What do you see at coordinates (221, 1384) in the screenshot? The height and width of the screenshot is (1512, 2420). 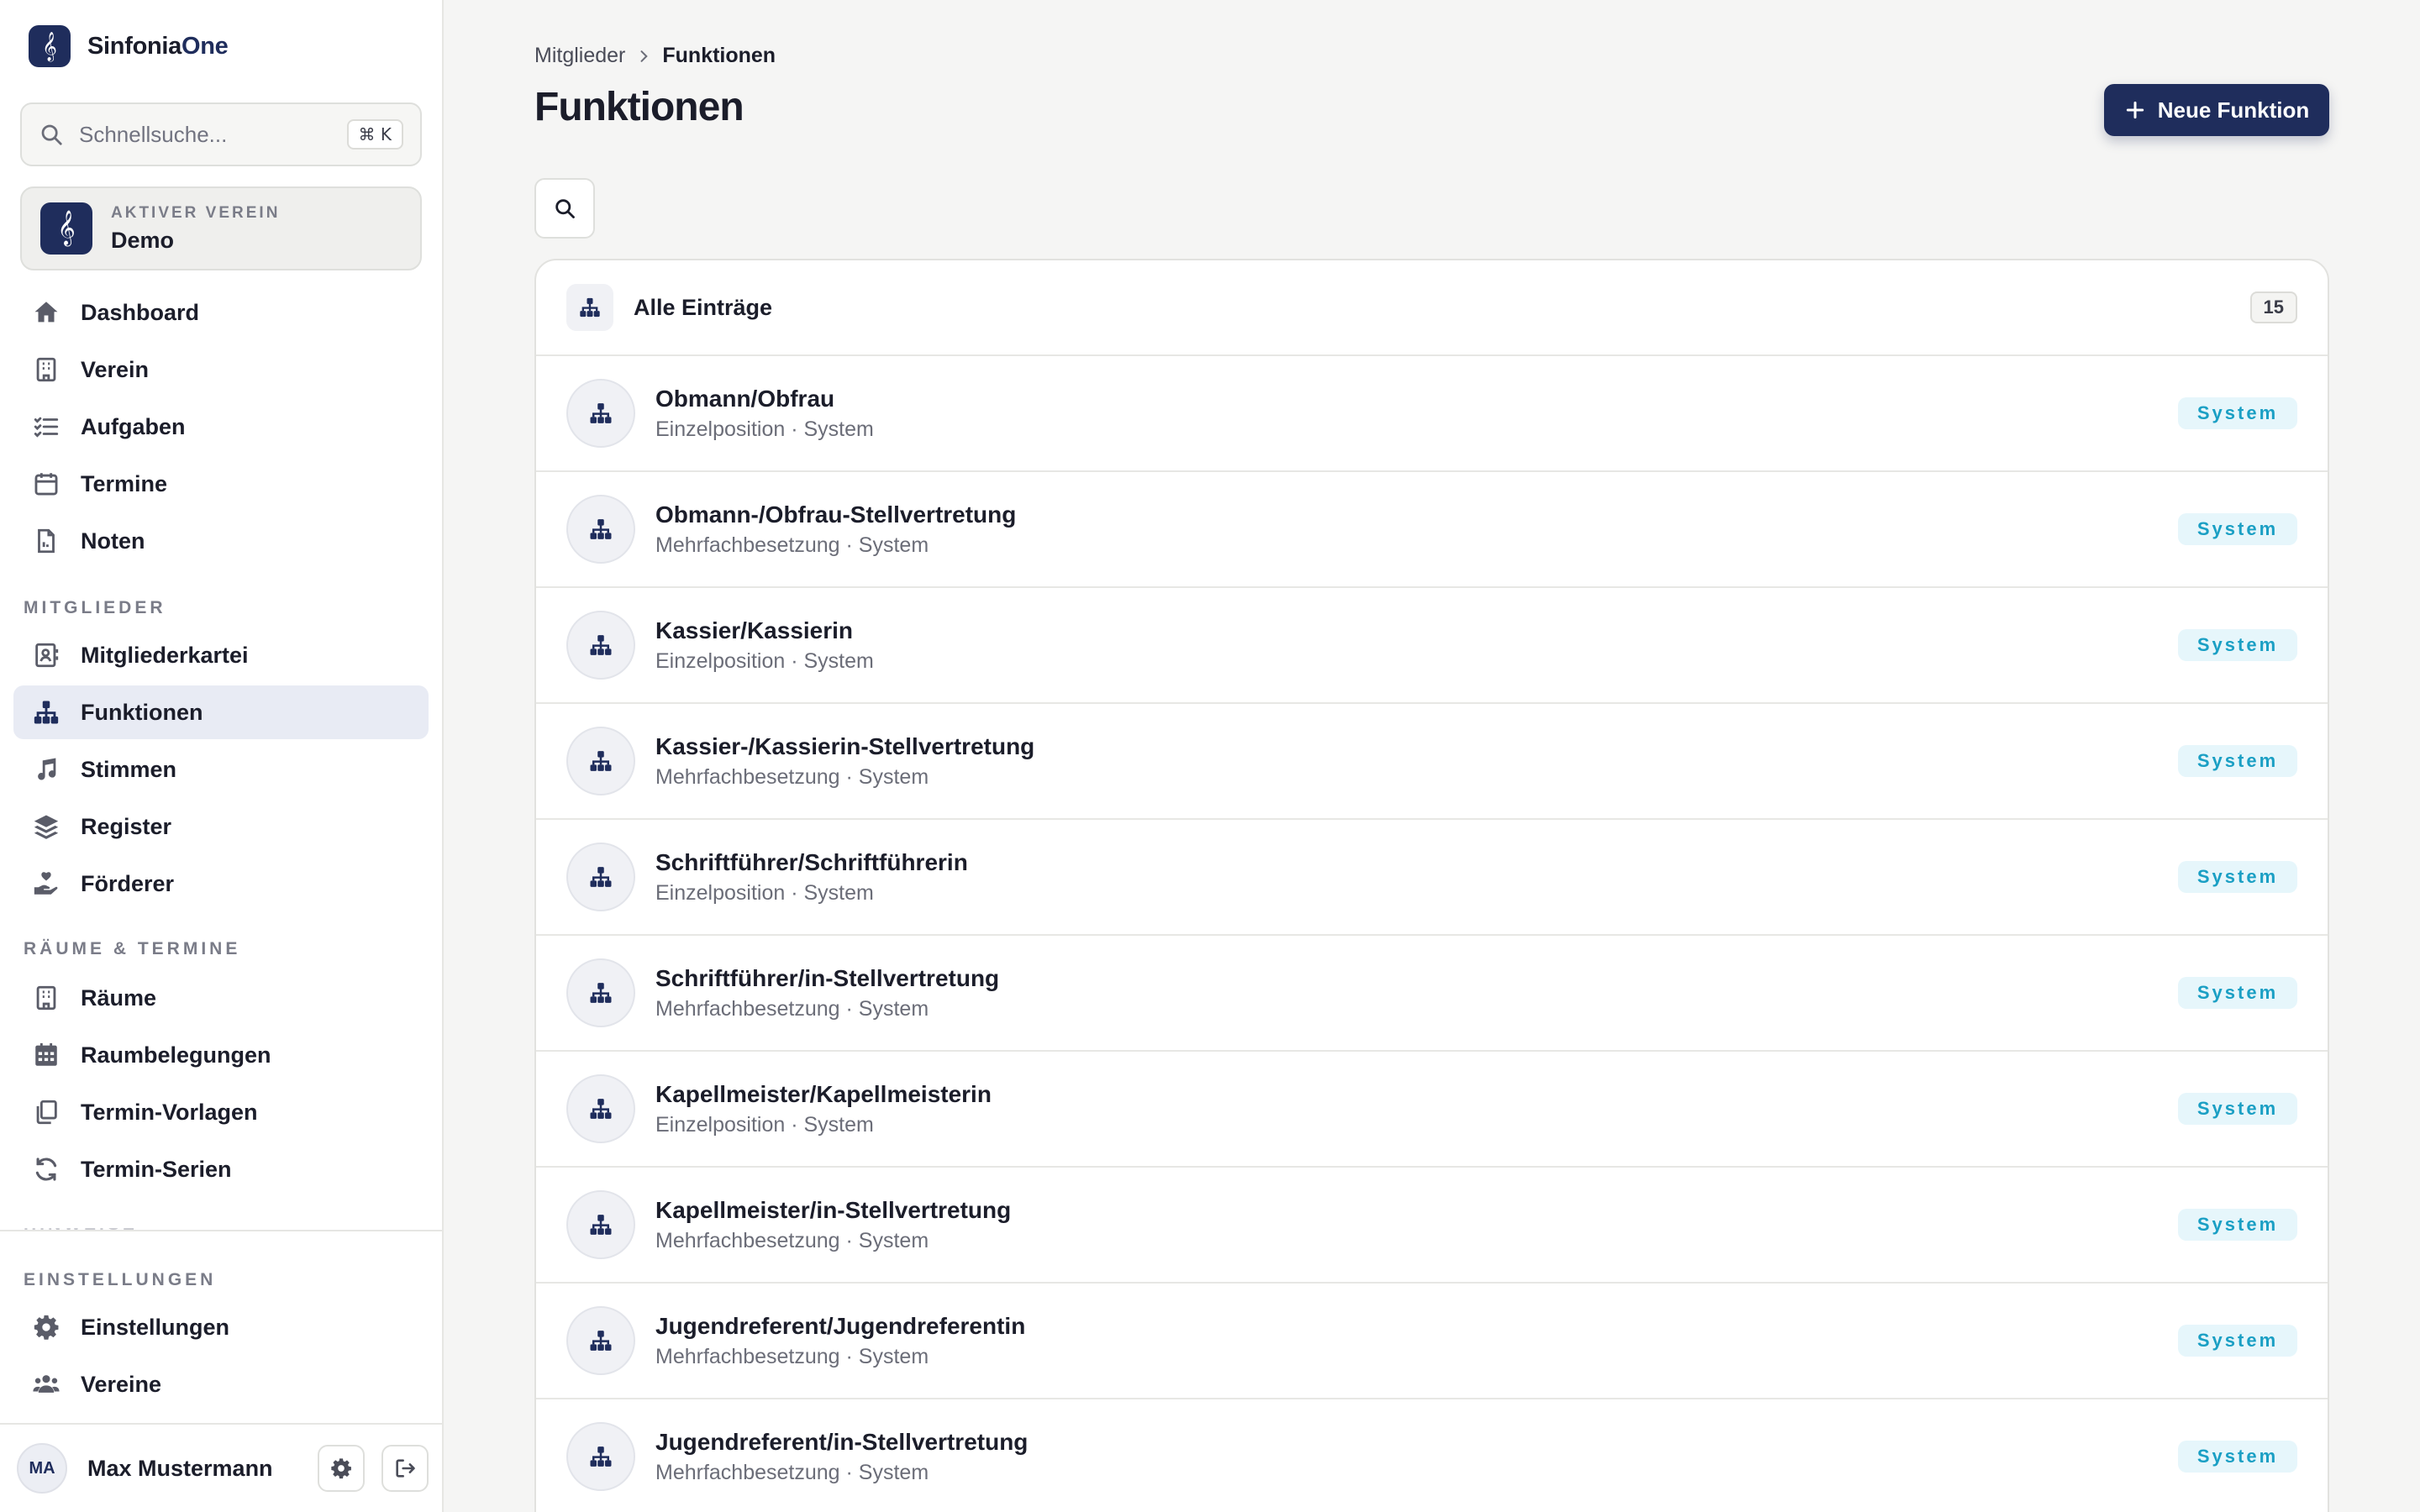 I see `sidebar-item-vereine: Vereine` at bounding box center [221, 1384].